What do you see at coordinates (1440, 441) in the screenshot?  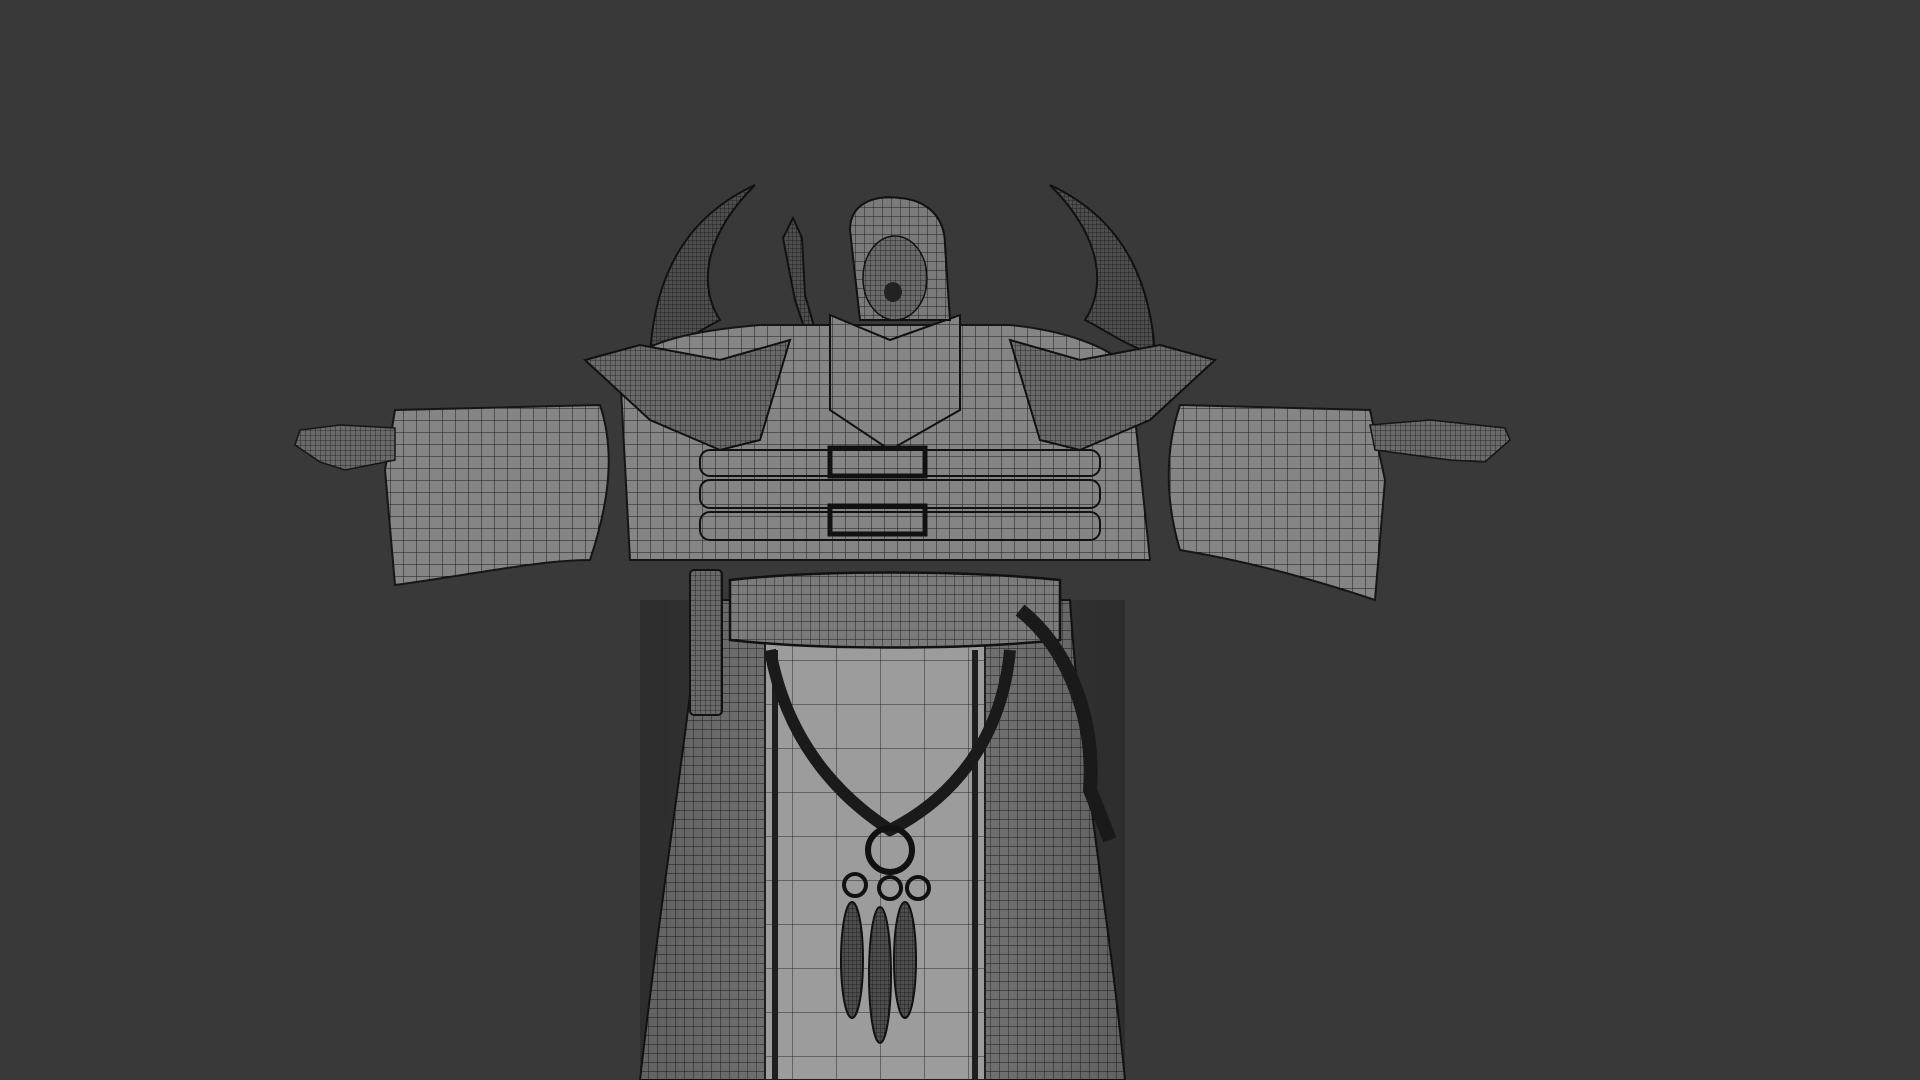 I see `right-hand` at bounding box center [1440, 441].